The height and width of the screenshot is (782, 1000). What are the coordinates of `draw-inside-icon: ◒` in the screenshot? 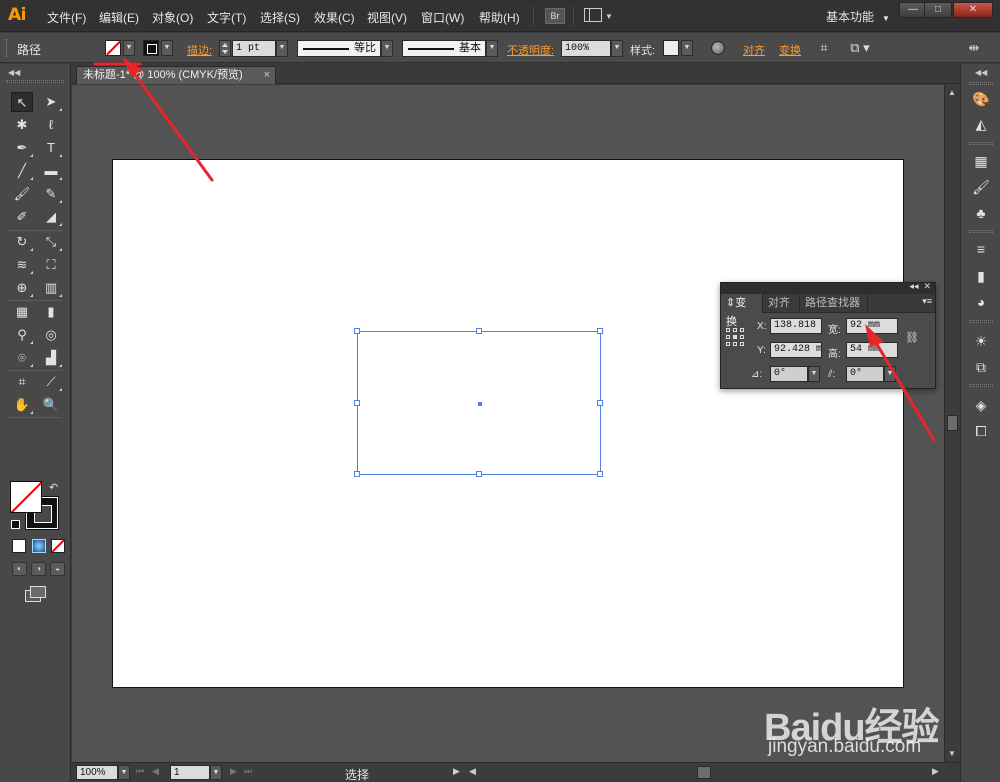 It's located at (57, 569).